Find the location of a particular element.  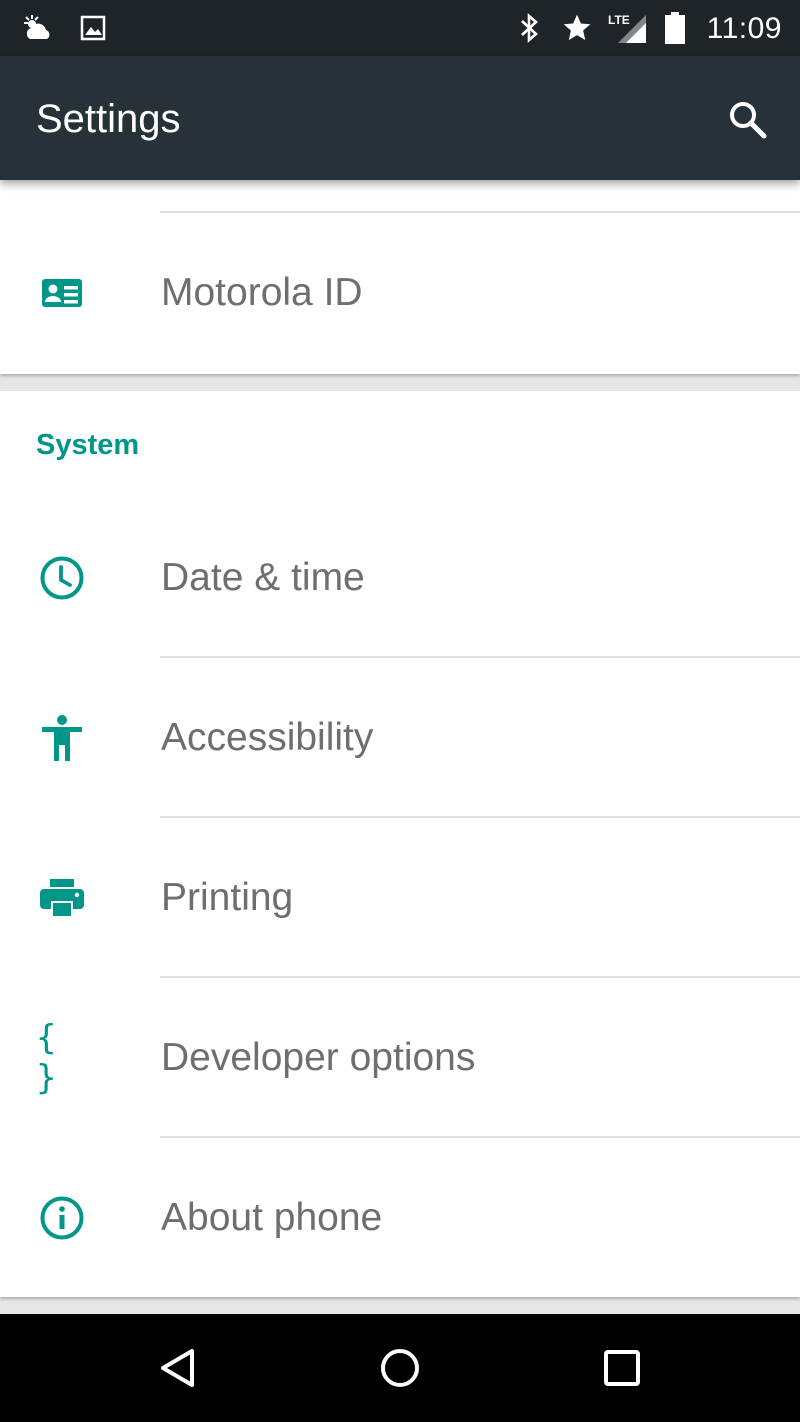

home-icon is located at coordinates (400, 1368).